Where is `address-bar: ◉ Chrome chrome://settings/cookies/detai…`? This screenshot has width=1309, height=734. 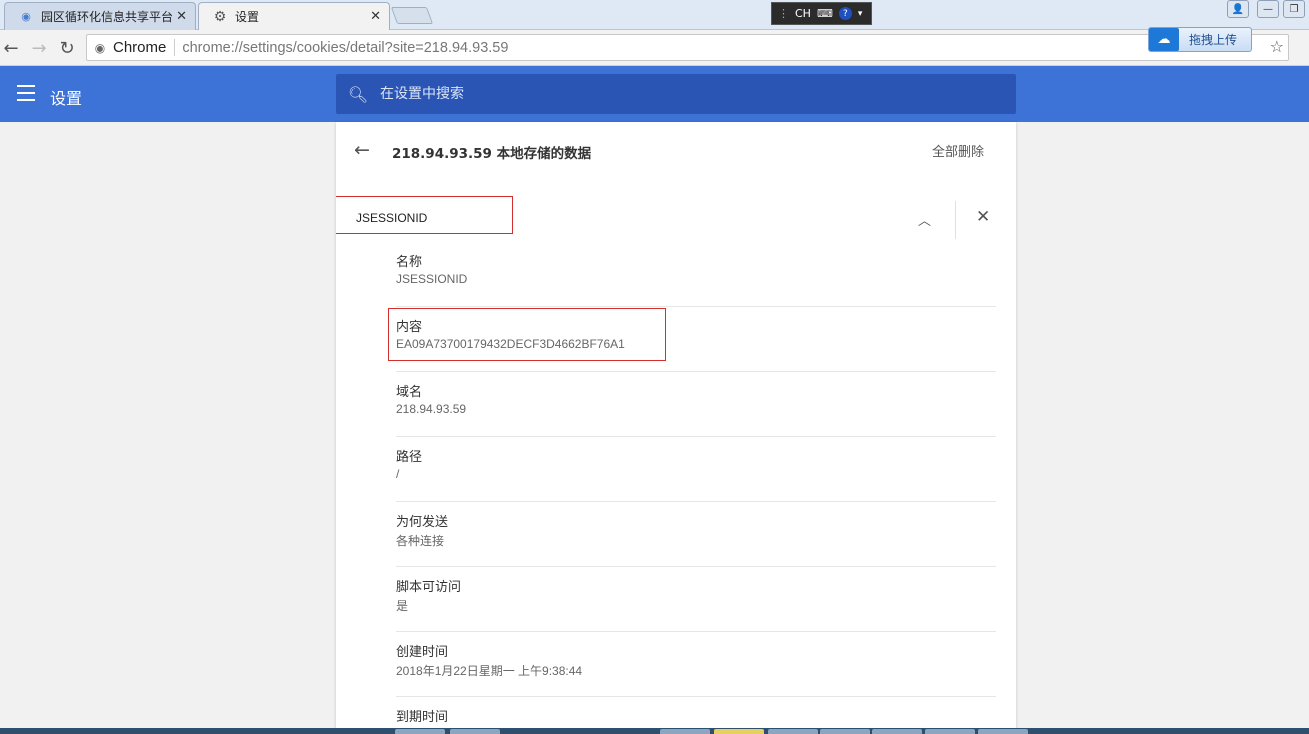
address-bar: ◉ Chrome chrome://settings/cookies/detai… is located at coordinates (687, 47).